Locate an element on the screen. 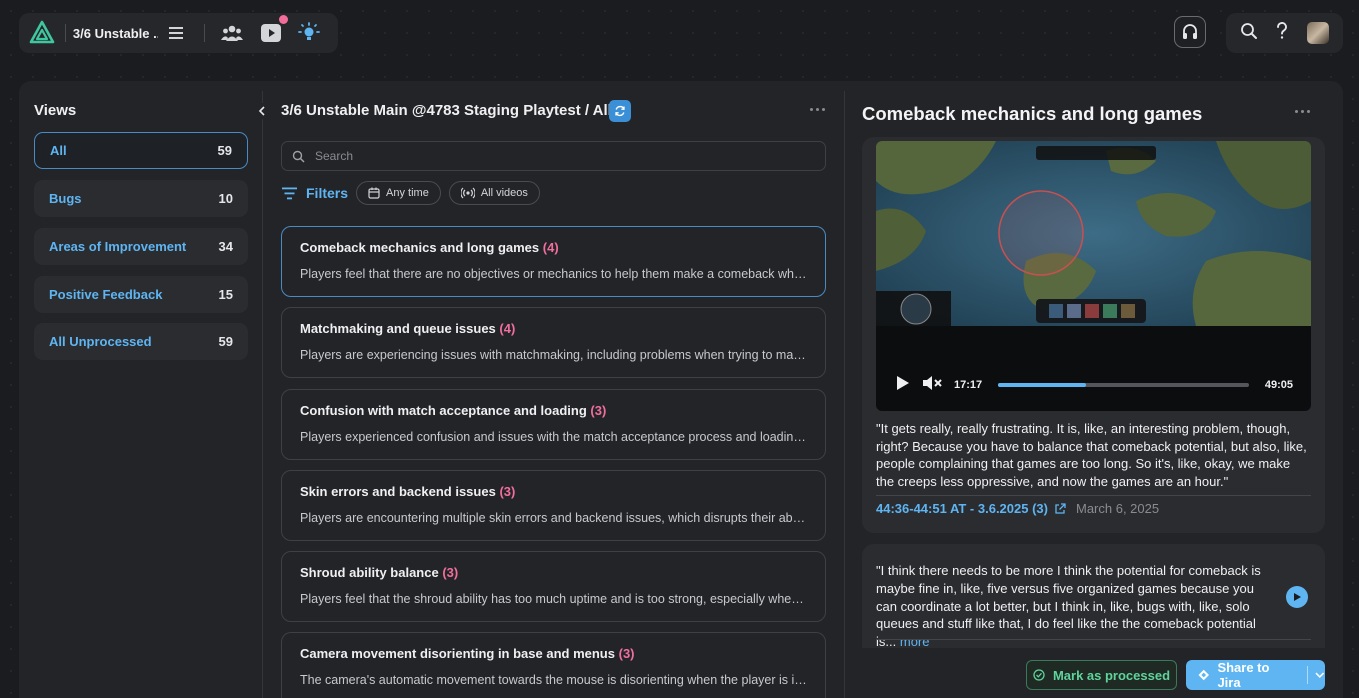 The width and height of the screenshot is (1359, 698). view-item-label: Positive Feedback is located at coordinates (106, 294).